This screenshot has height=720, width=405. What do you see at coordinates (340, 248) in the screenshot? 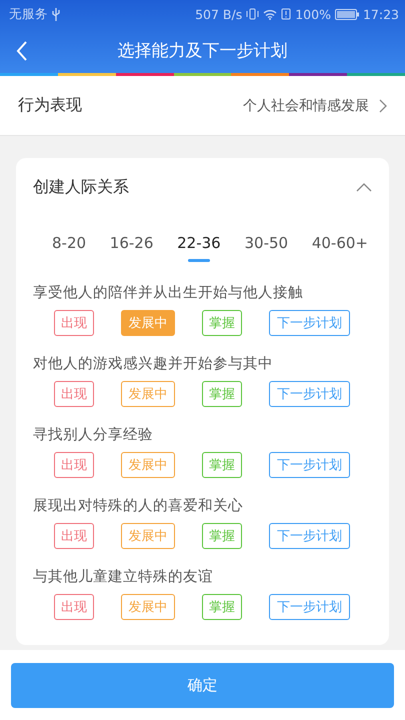
I see `age-tab: 40-60+` at bounding box center [340, 248].